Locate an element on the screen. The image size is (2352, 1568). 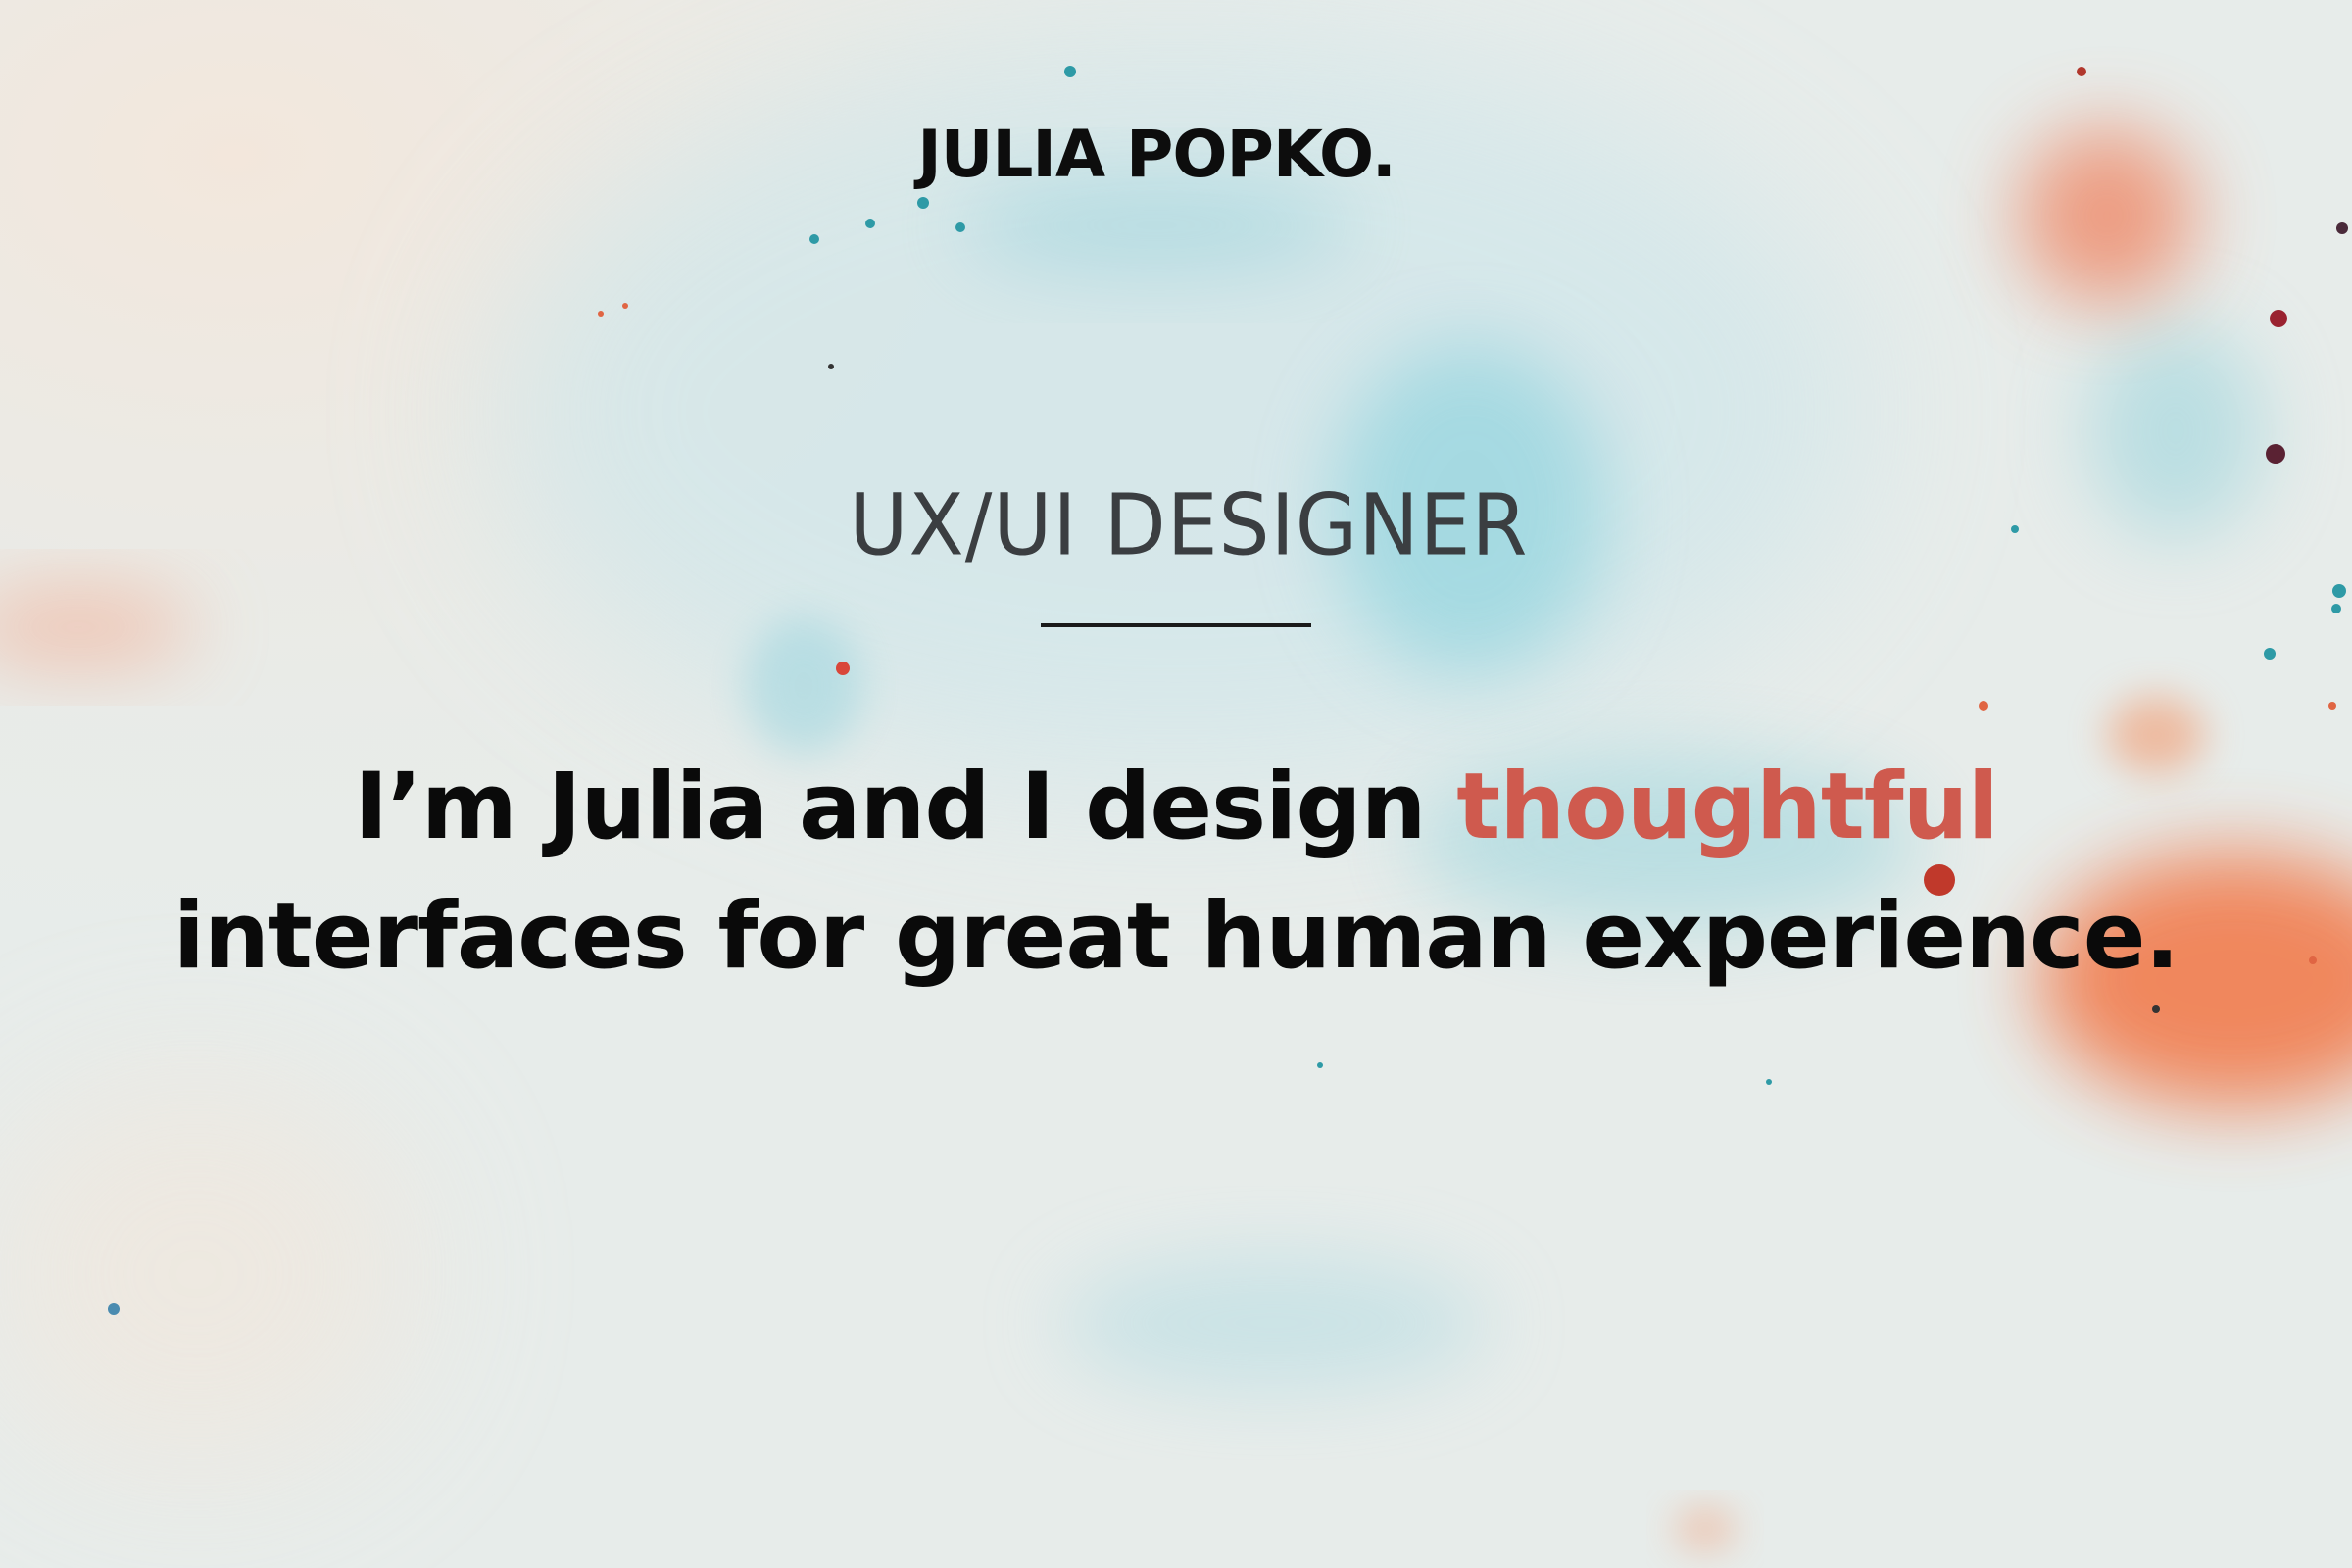
tagline-line-1: I’m Julia and I design thoughtful is located at coordinates (1176, 807).